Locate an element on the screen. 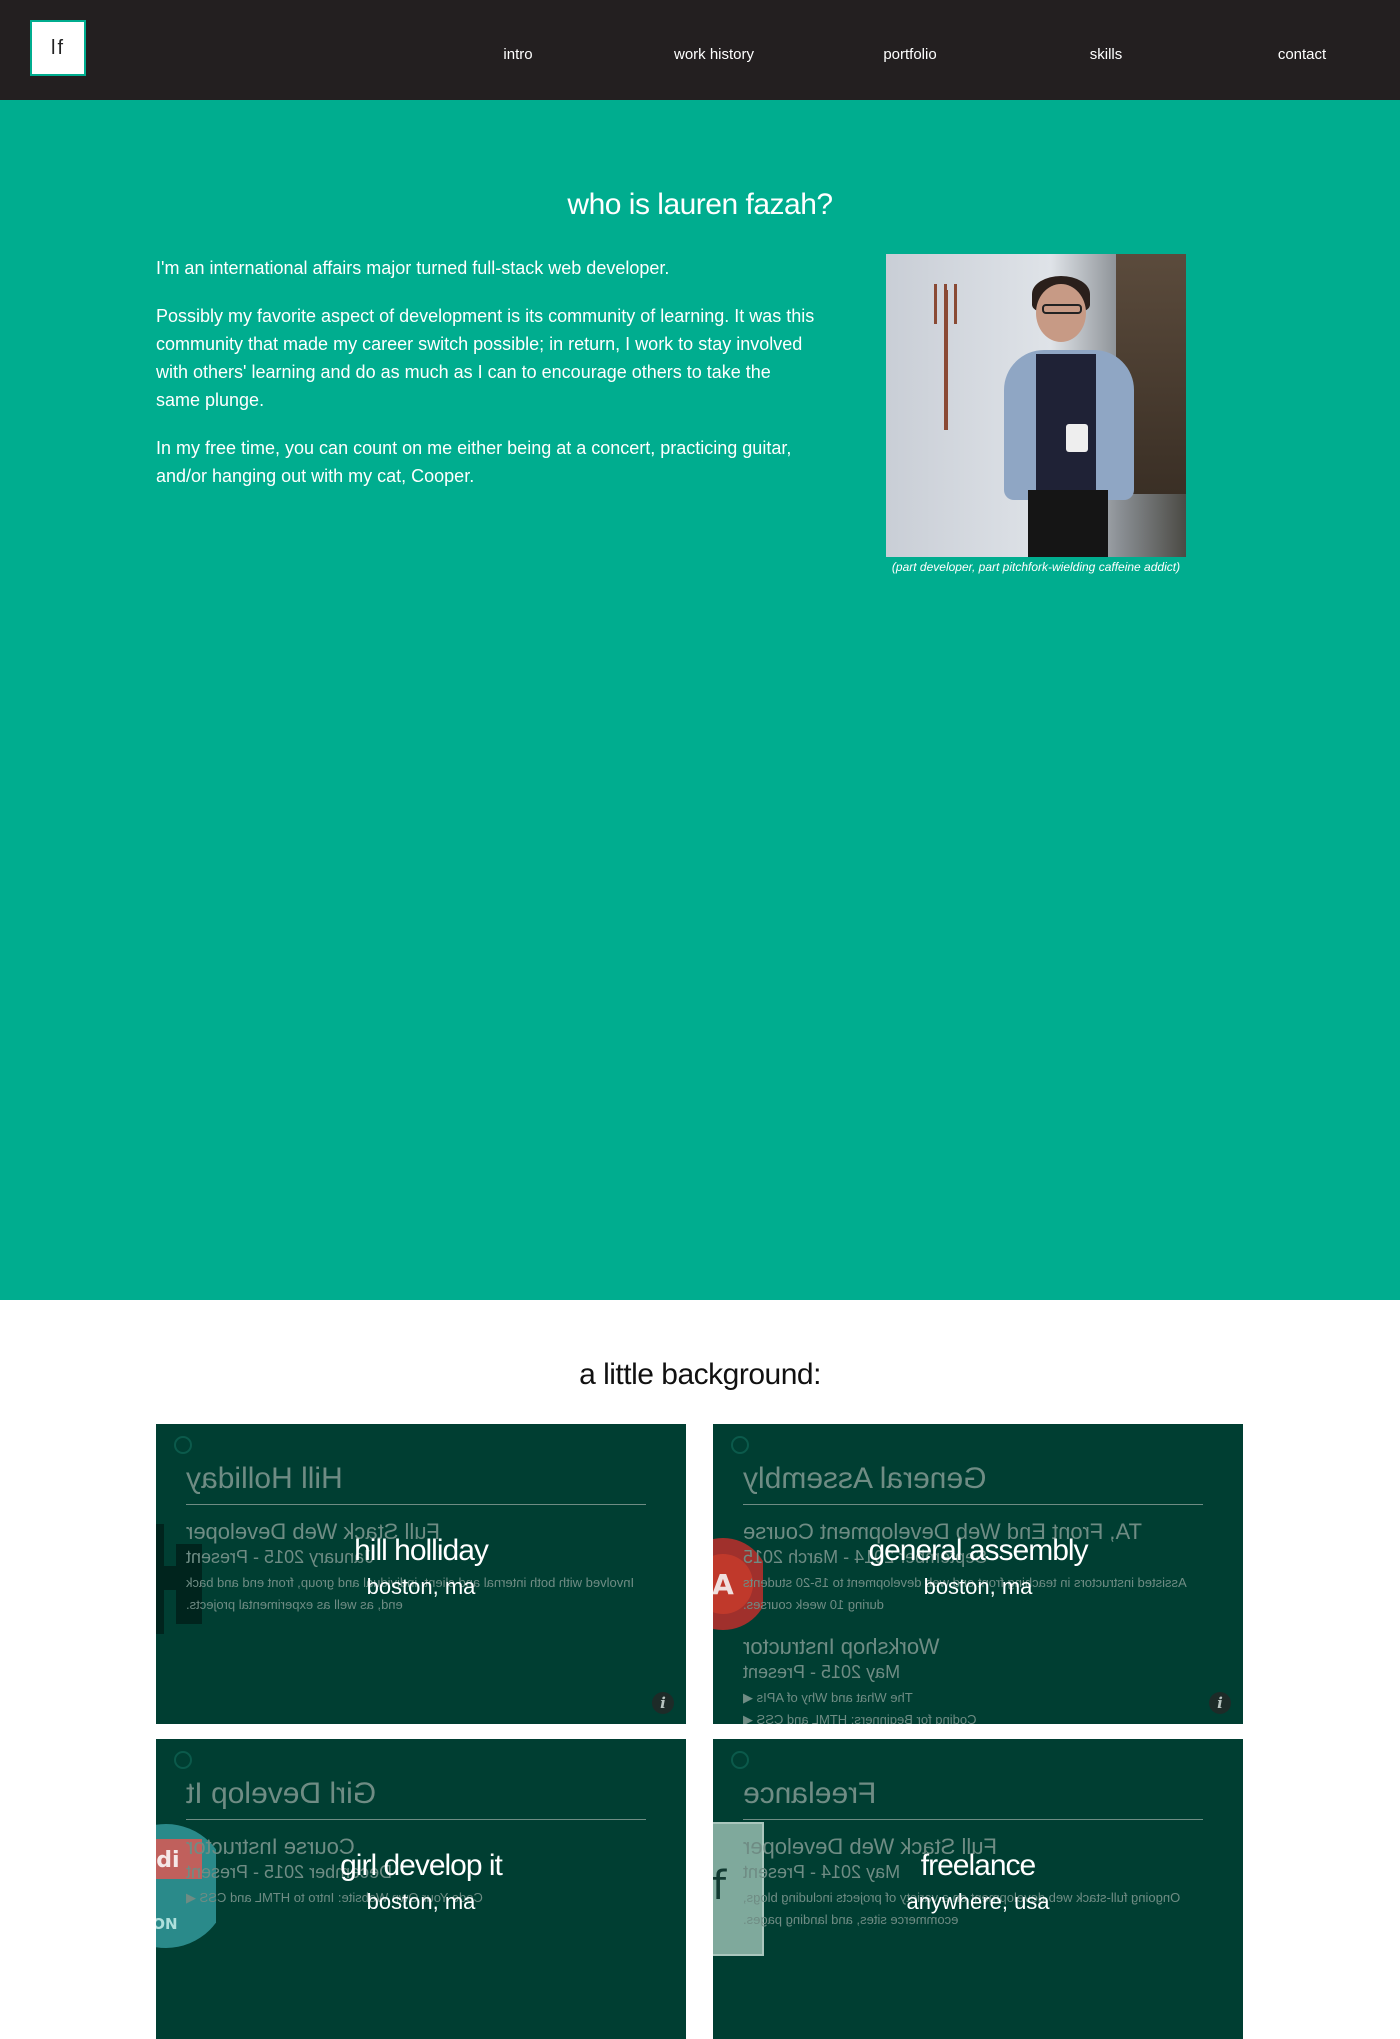 This screenshot has height=2039, width=1400. card-name: freelance is located at coordinates (978, 1865).